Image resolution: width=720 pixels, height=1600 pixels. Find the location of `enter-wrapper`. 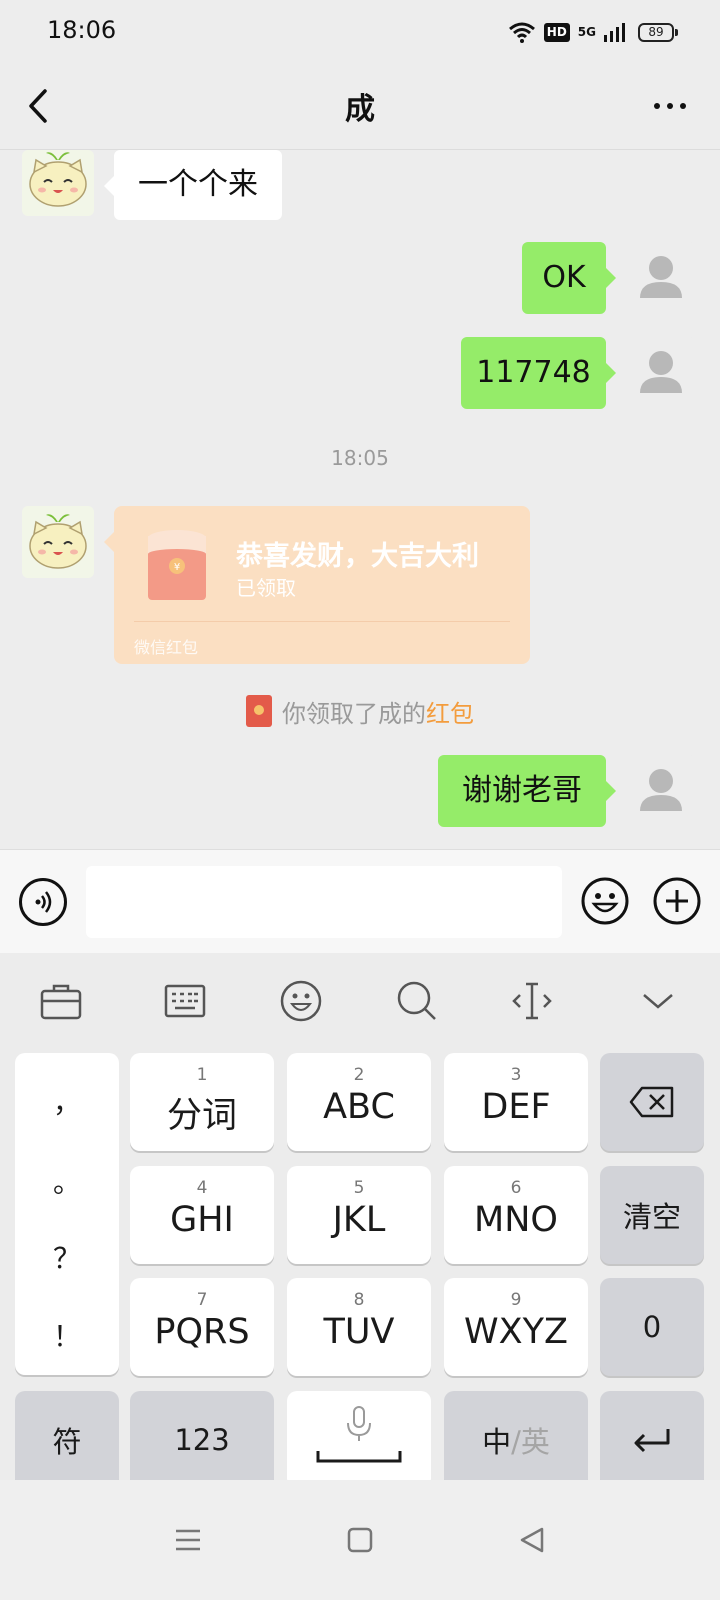

enter-wrapper is located at coordinates (652, 1440).